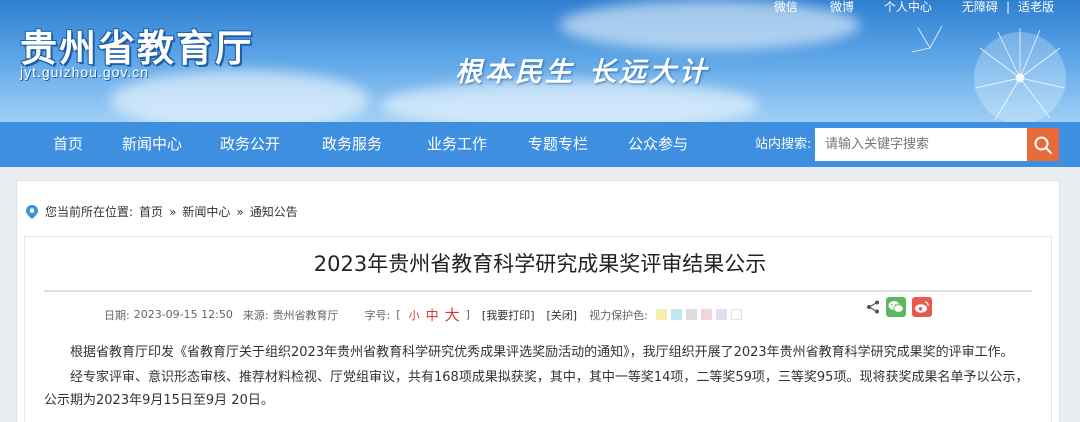 The height and width of the screenshot is (422, 1080). Describe the element at coordinates (515, 72) in the screenshot. I see `slogan-part-one: 根本民生` at that location.